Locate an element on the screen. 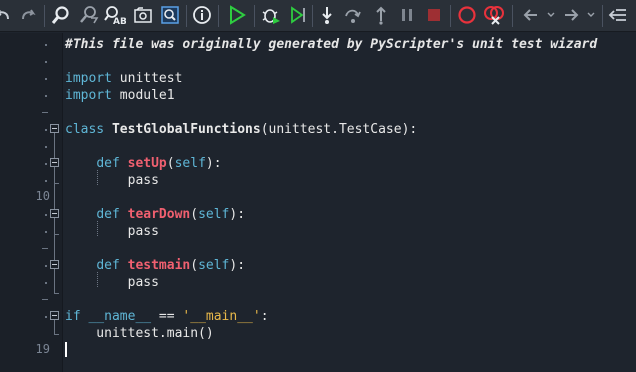 The image size is (636, 372). step-into-button is located at coordinates (327, 15).